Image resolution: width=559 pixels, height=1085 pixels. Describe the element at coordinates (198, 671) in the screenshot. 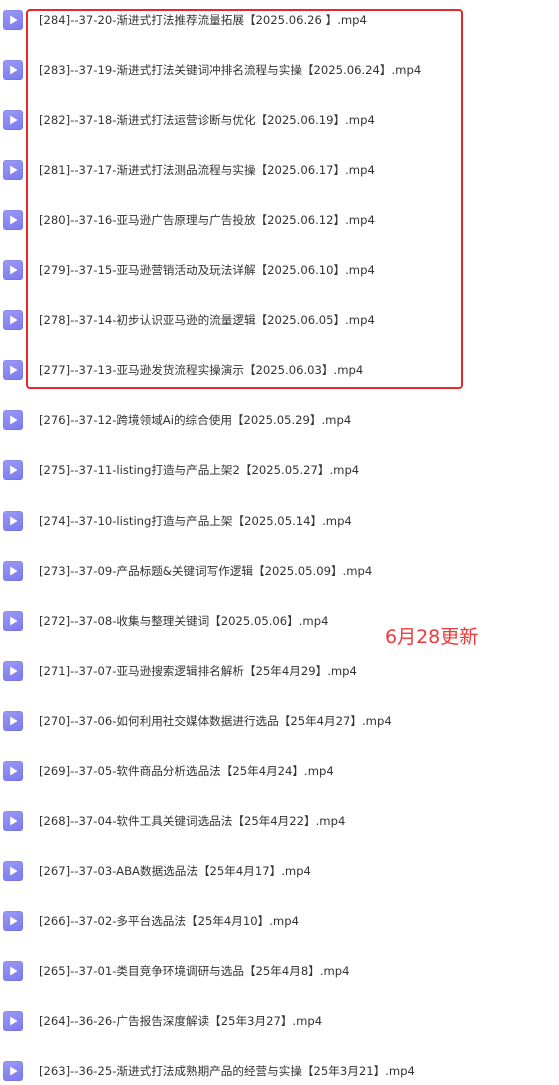

I see `file-name: [271]--37-07-亚马逊搜索逻辑排名解析【25年4月29】.mp4` at that location.